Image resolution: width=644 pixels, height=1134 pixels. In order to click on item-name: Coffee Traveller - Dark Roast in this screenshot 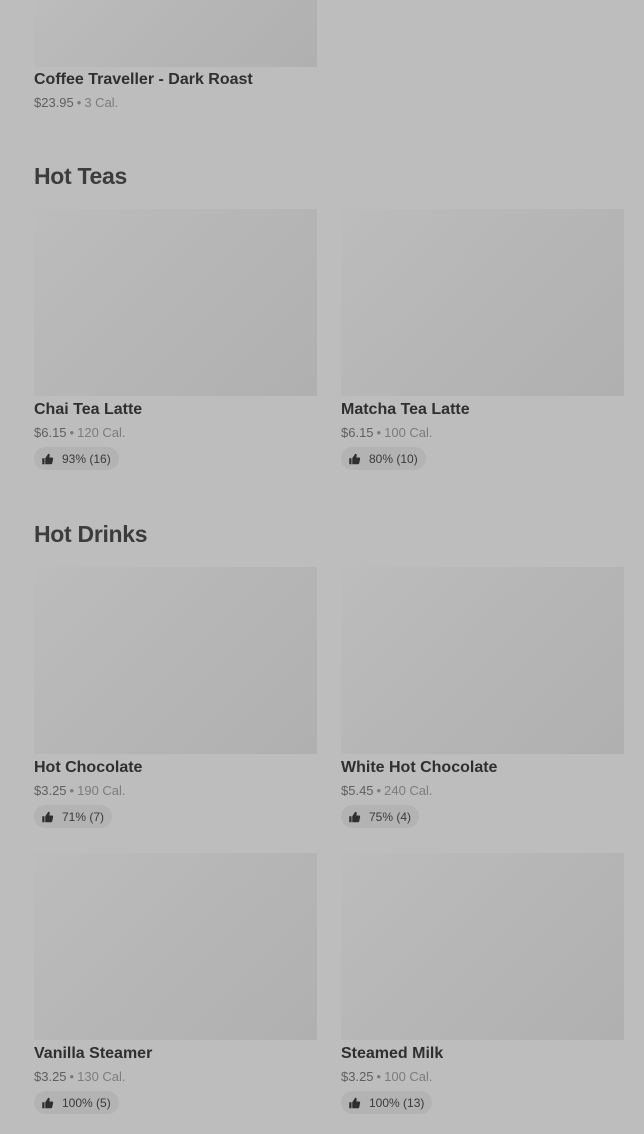, I will do `click(143, 79)`.